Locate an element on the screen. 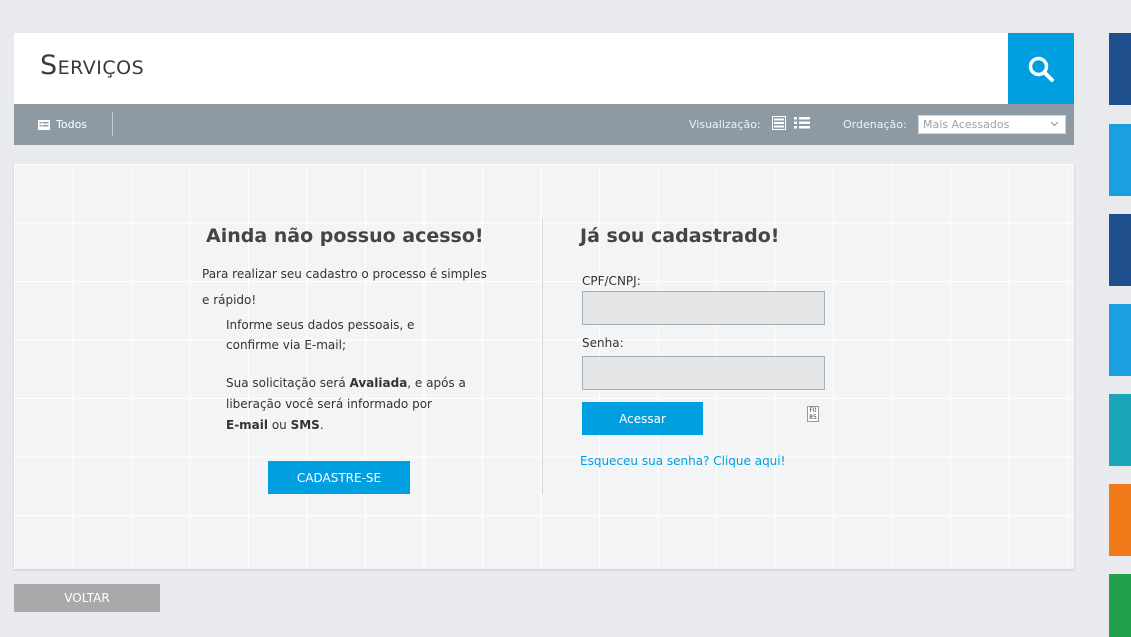 This screenshot has height=637, width=1131. evaluated-emphasis: Avaliada is located at coordinates (378, 383).